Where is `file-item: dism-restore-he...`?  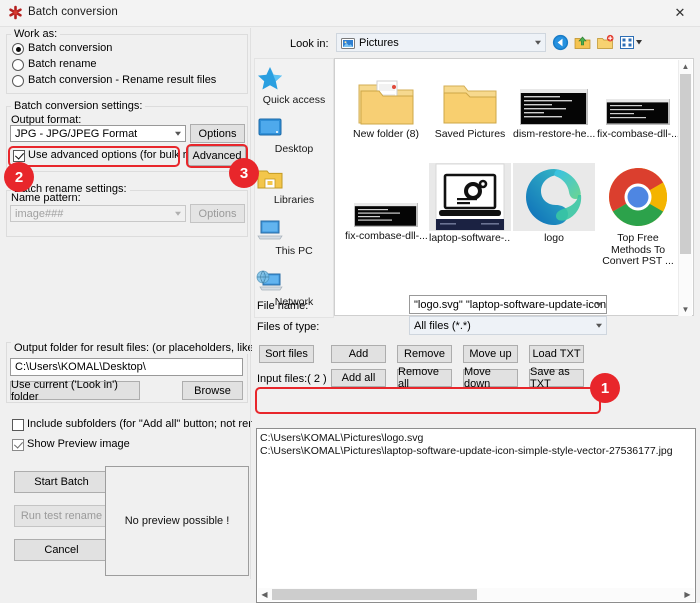 file-item: dism-restore-he... is located at coordinates (554, 103).